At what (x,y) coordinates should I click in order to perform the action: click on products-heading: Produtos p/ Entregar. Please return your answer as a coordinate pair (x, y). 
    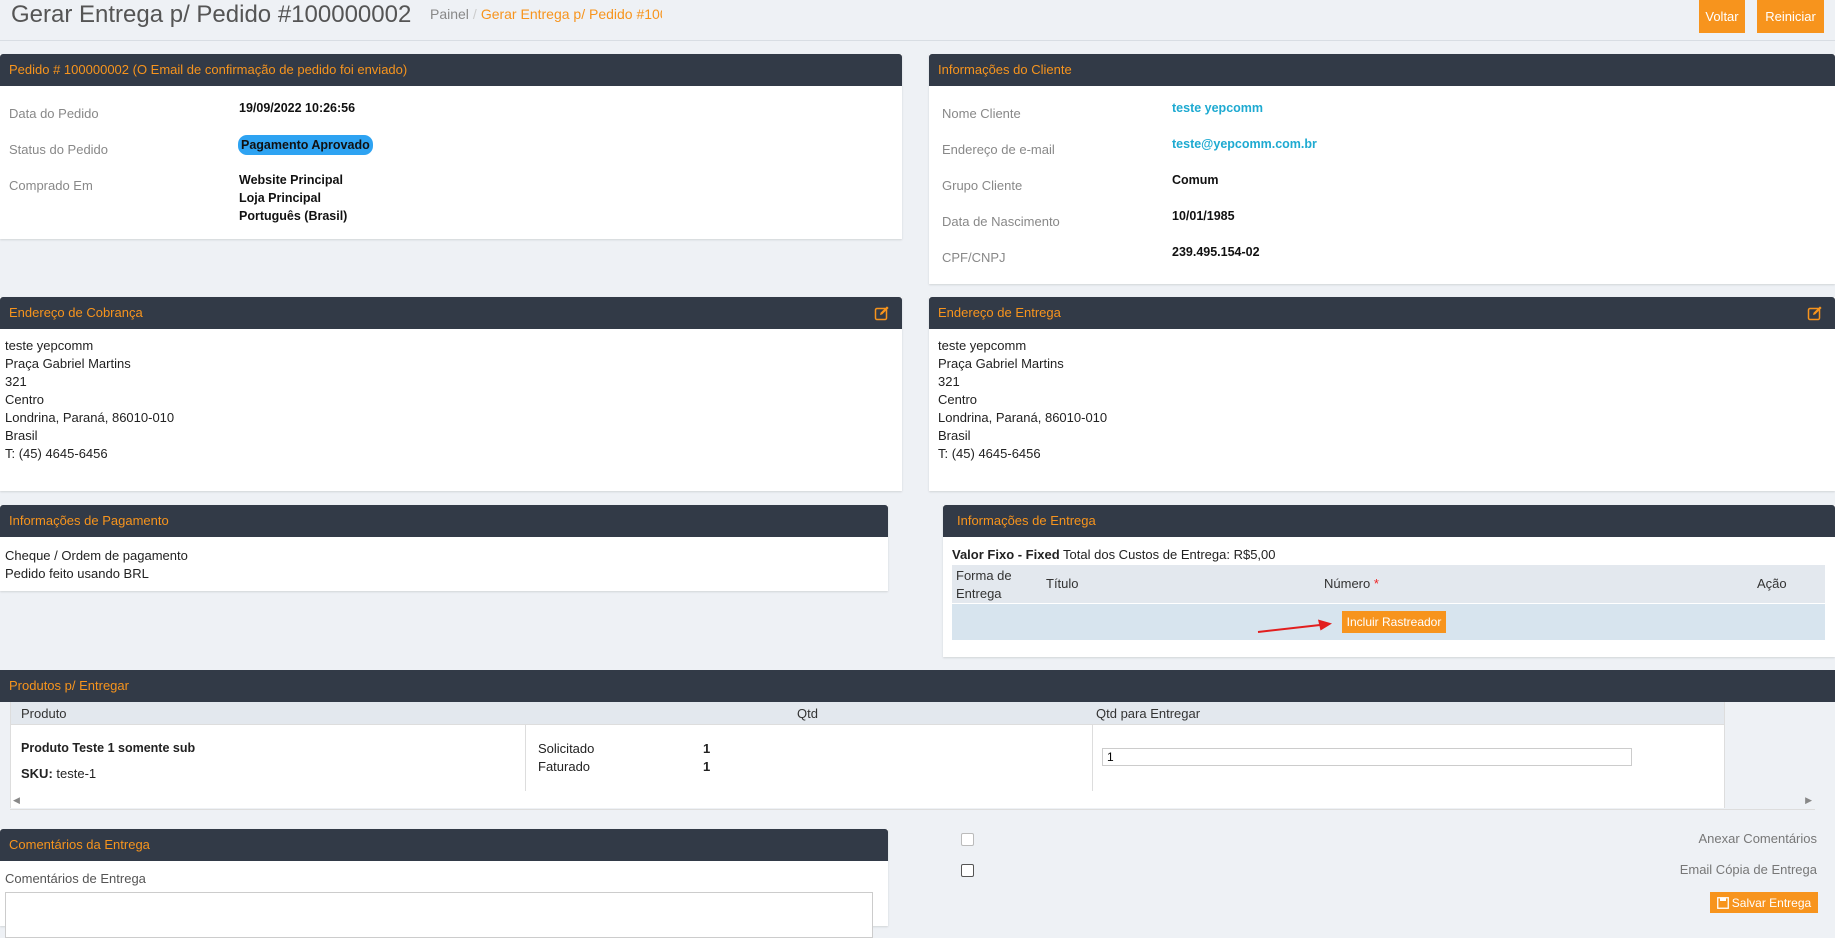
    Looking at the image, I should click on (917, 686).